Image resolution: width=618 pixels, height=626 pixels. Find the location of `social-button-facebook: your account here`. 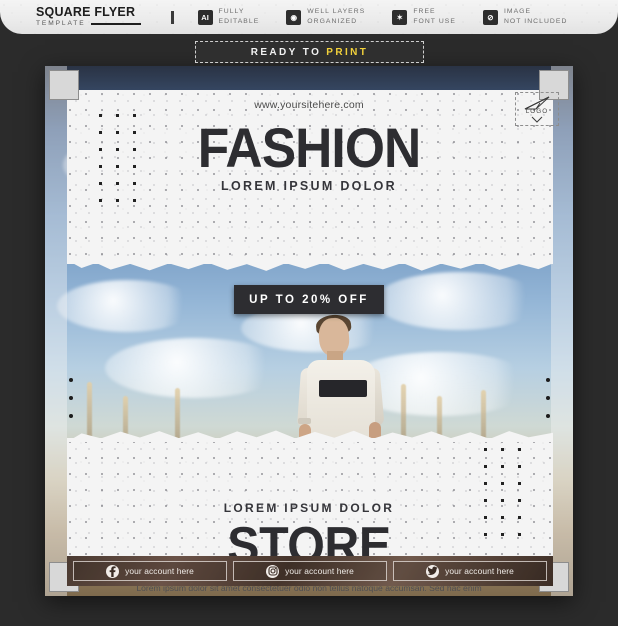

social-button-facebook: your account here is located at coordinates (150, 571).